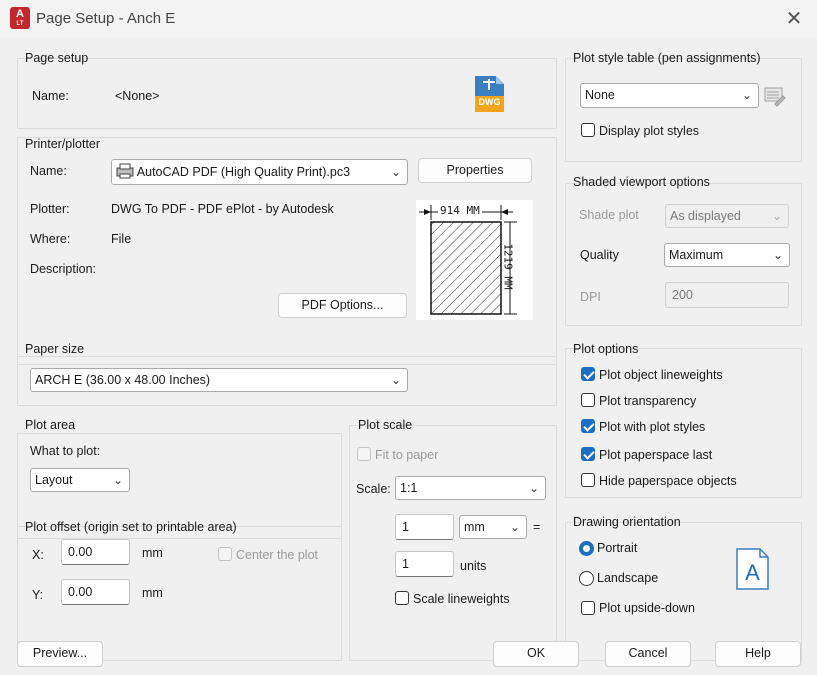  I want to click on offset-x-input: 0.00, so click(95, 552).